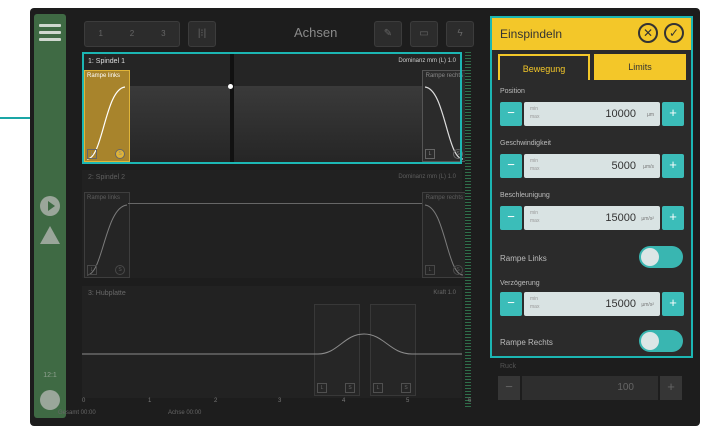  Describe the element at coordinates (427, 177) in the screenshot. I see `track-info: Dominanz mm (L) 1.0` at that location.